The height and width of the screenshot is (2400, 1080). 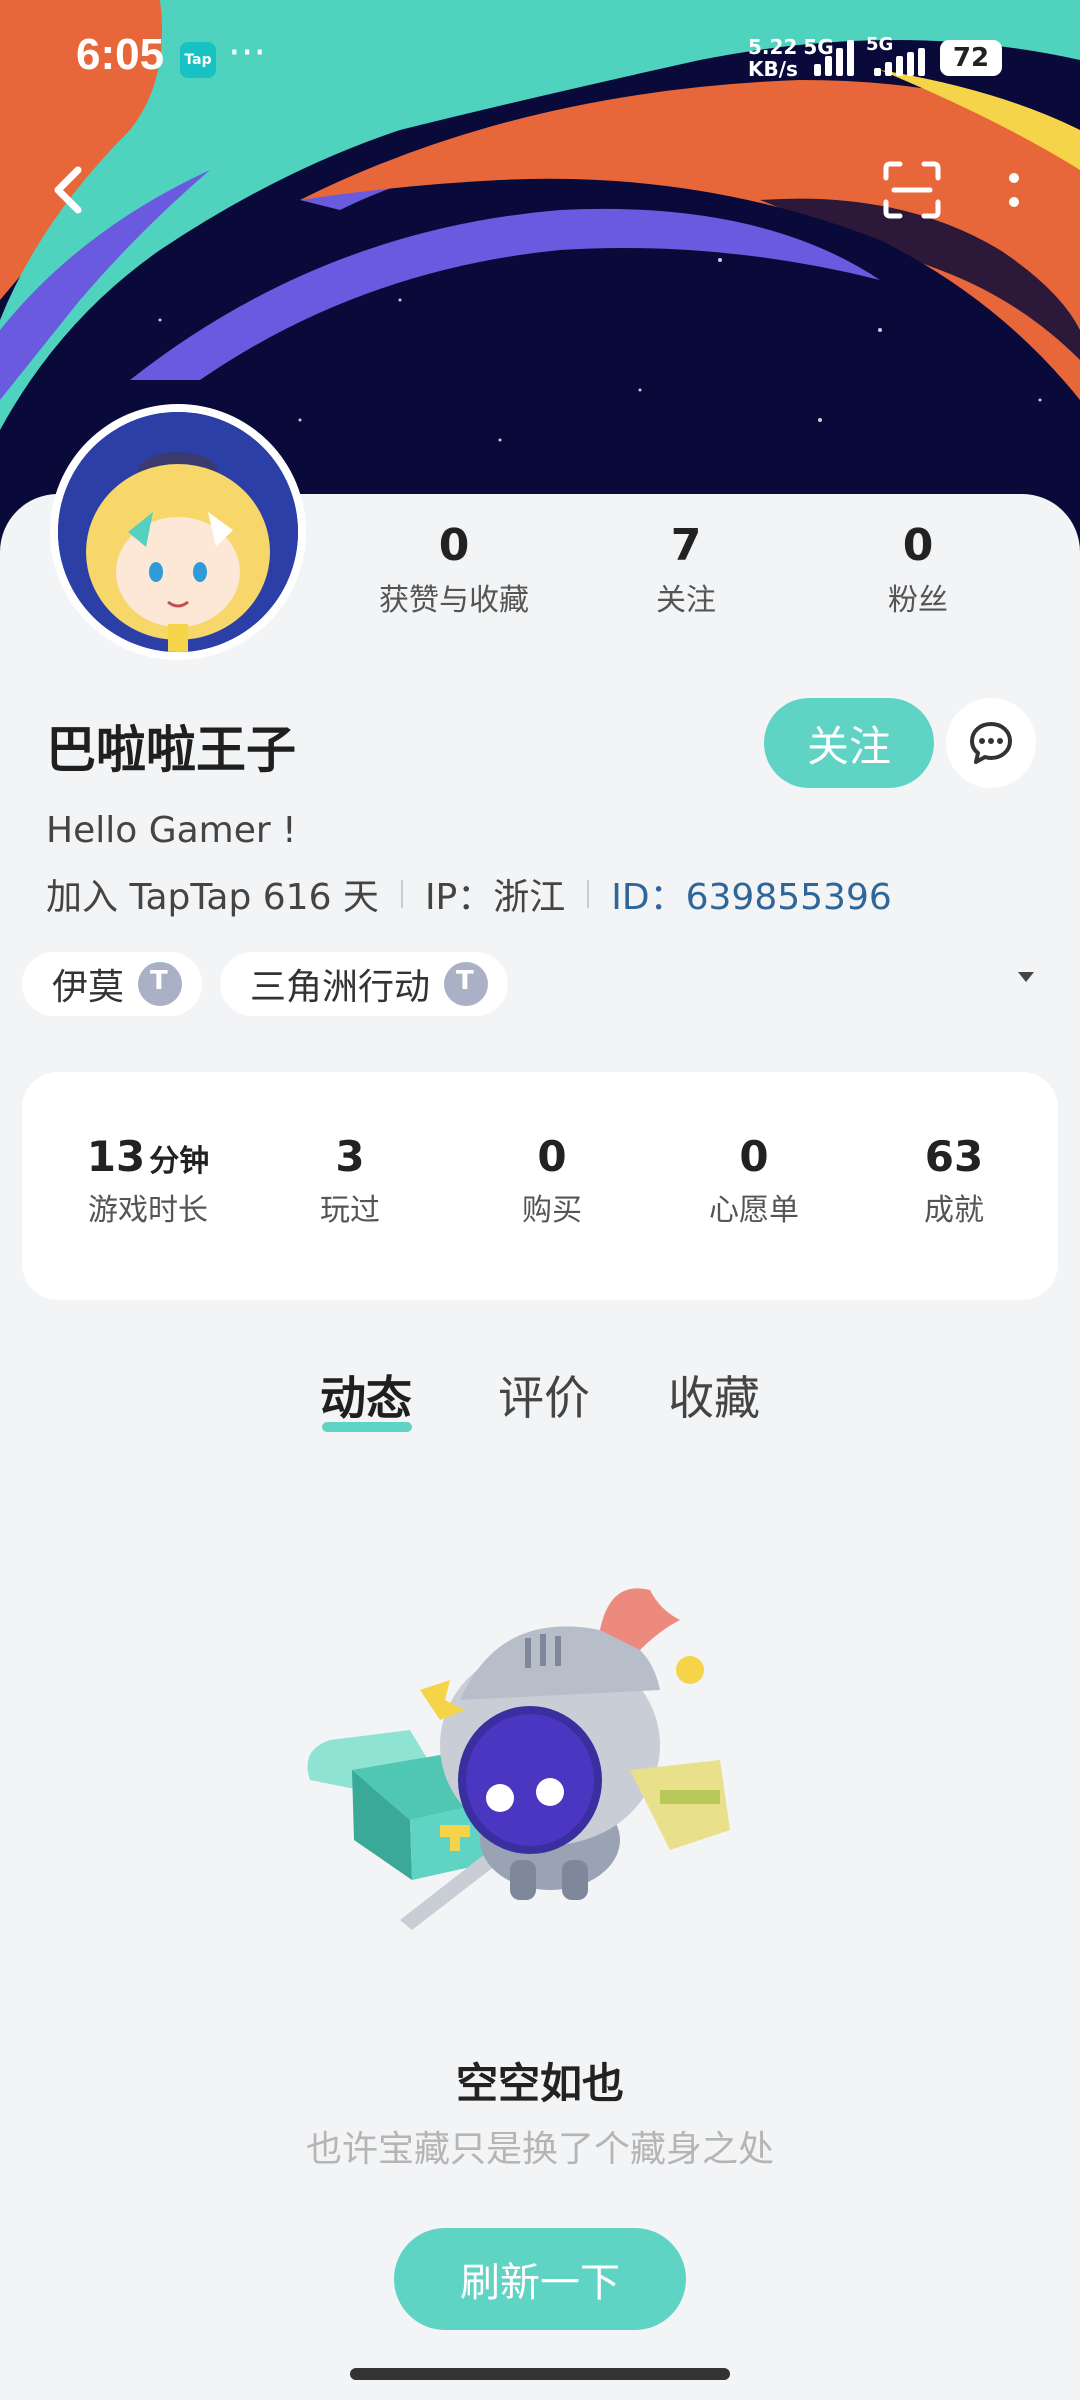 I want to click on stat-label: 关注, so click(x=686, y=600).